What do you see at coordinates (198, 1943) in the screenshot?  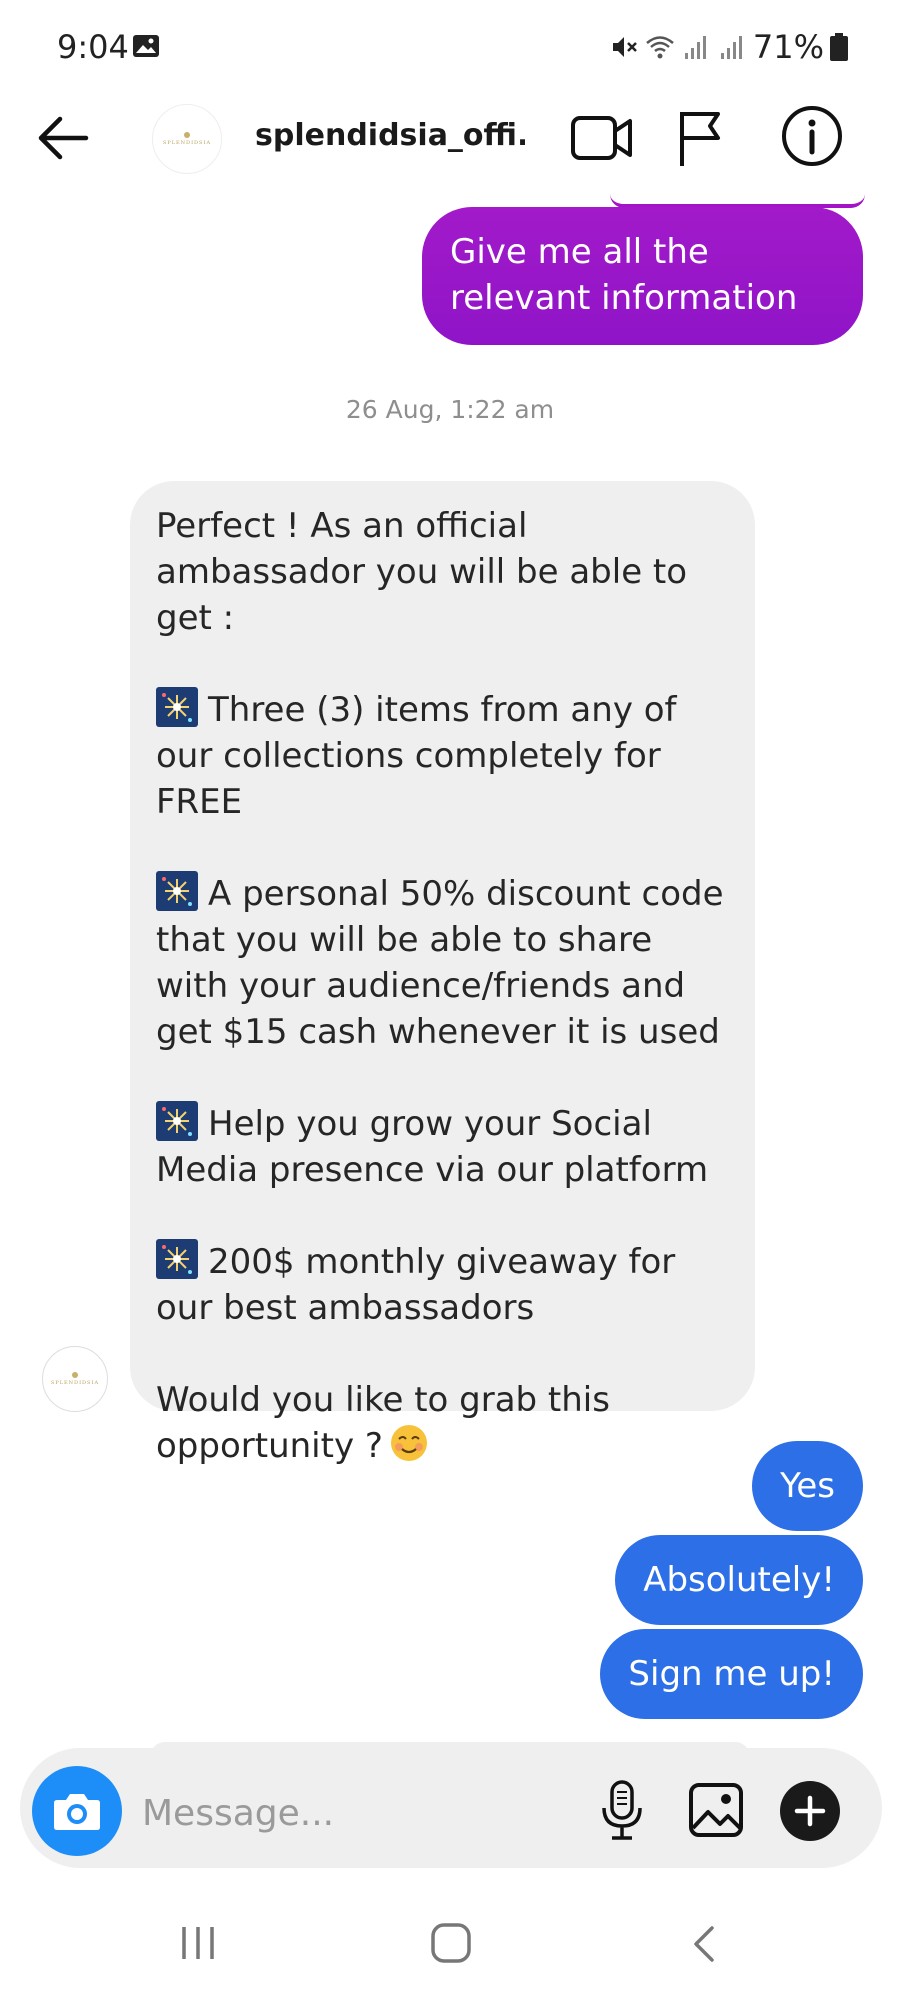 I see `recent-apps-icon` at bounding box center [198, 1943].